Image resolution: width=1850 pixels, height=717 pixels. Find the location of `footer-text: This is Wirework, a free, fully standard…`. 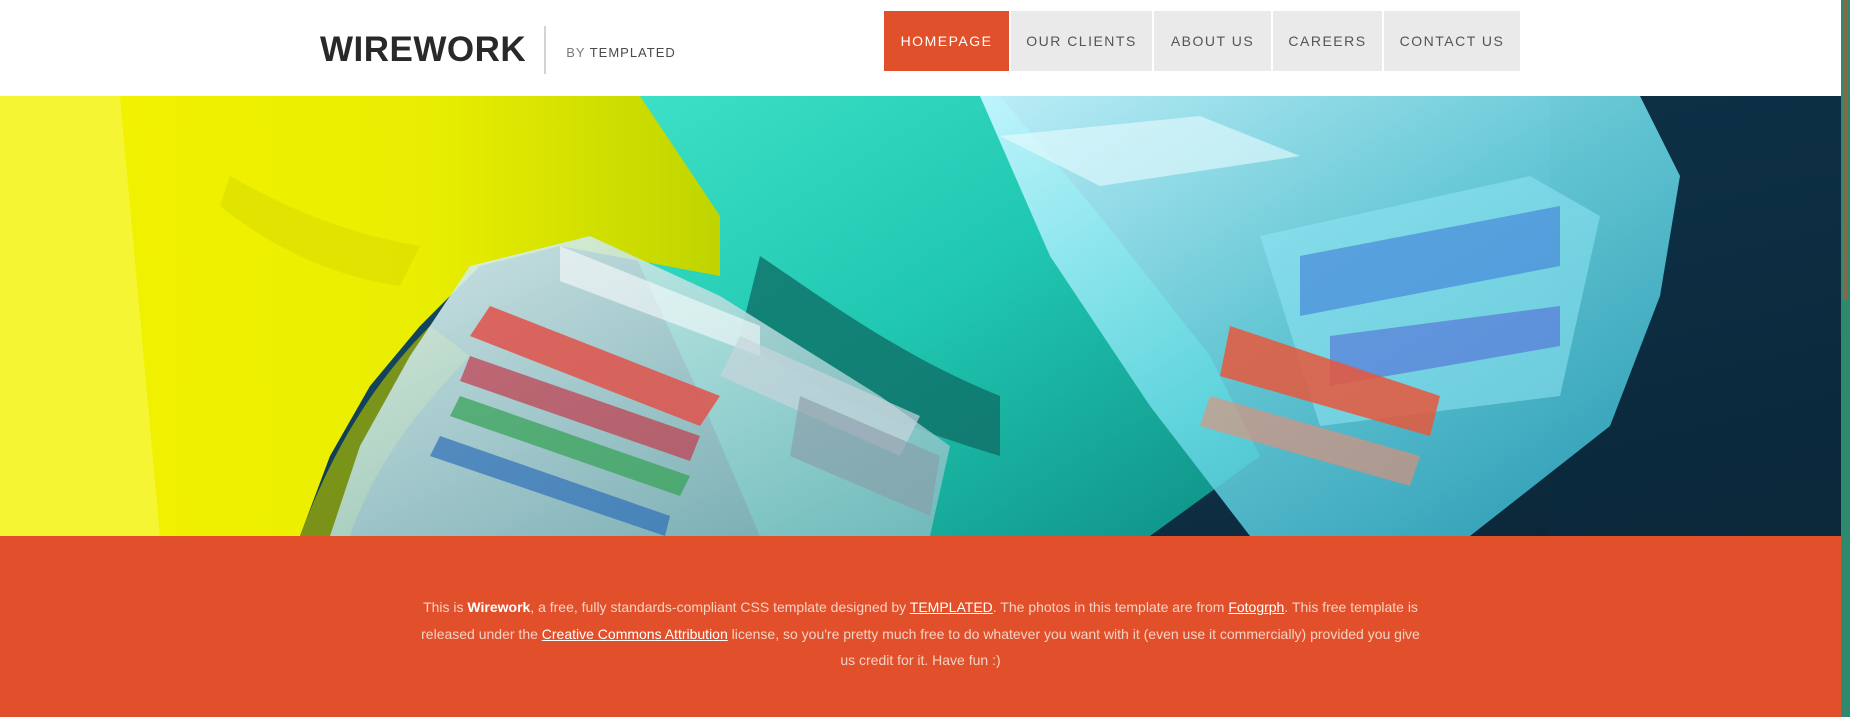

footer-text: This is Wirework, a free, fully standard… is located at coordinates (920, 634).